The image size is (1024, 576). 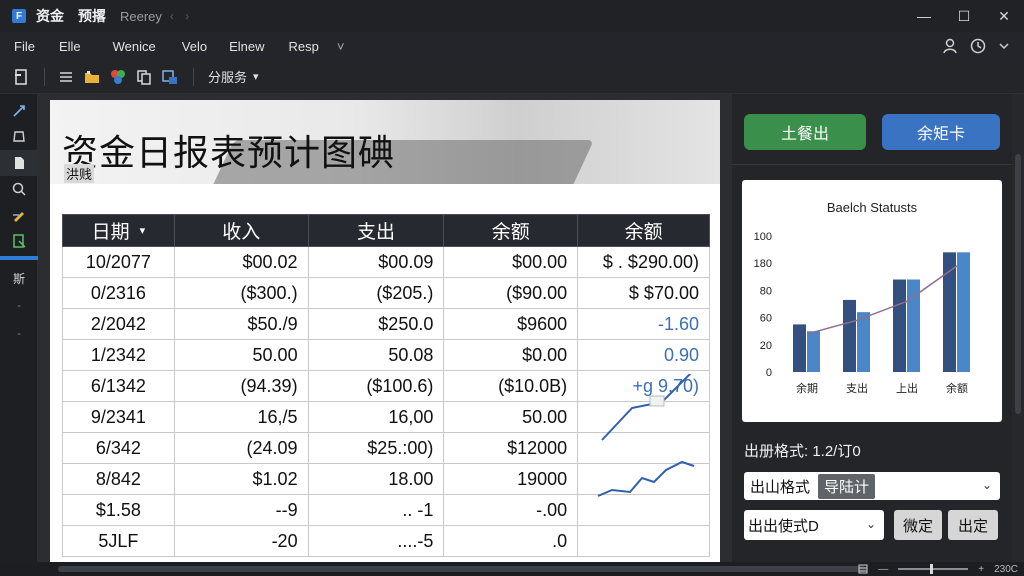 What do you see at coordinates (19, 163) in the screenshot?
I see `document-icon` at bounding box center [19, 163].